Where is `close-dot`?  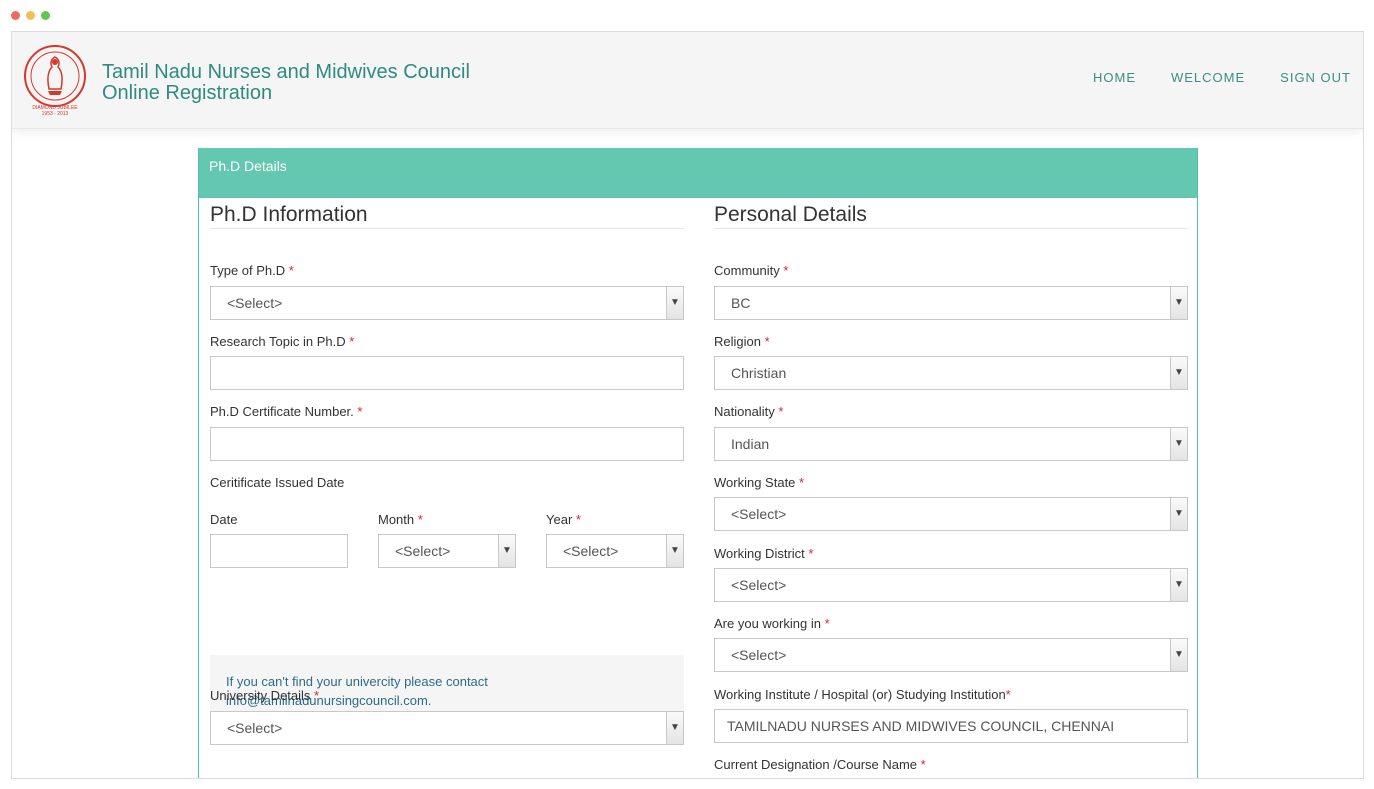
close-dot is located at coordinates (15, 15).